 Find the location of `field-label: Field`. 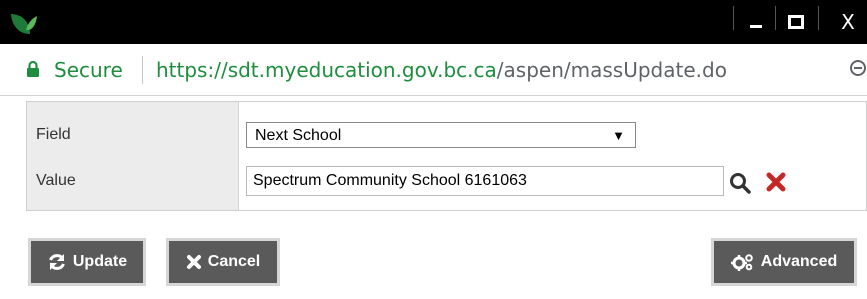

field-label: Field is located at coordinates (53, 134).